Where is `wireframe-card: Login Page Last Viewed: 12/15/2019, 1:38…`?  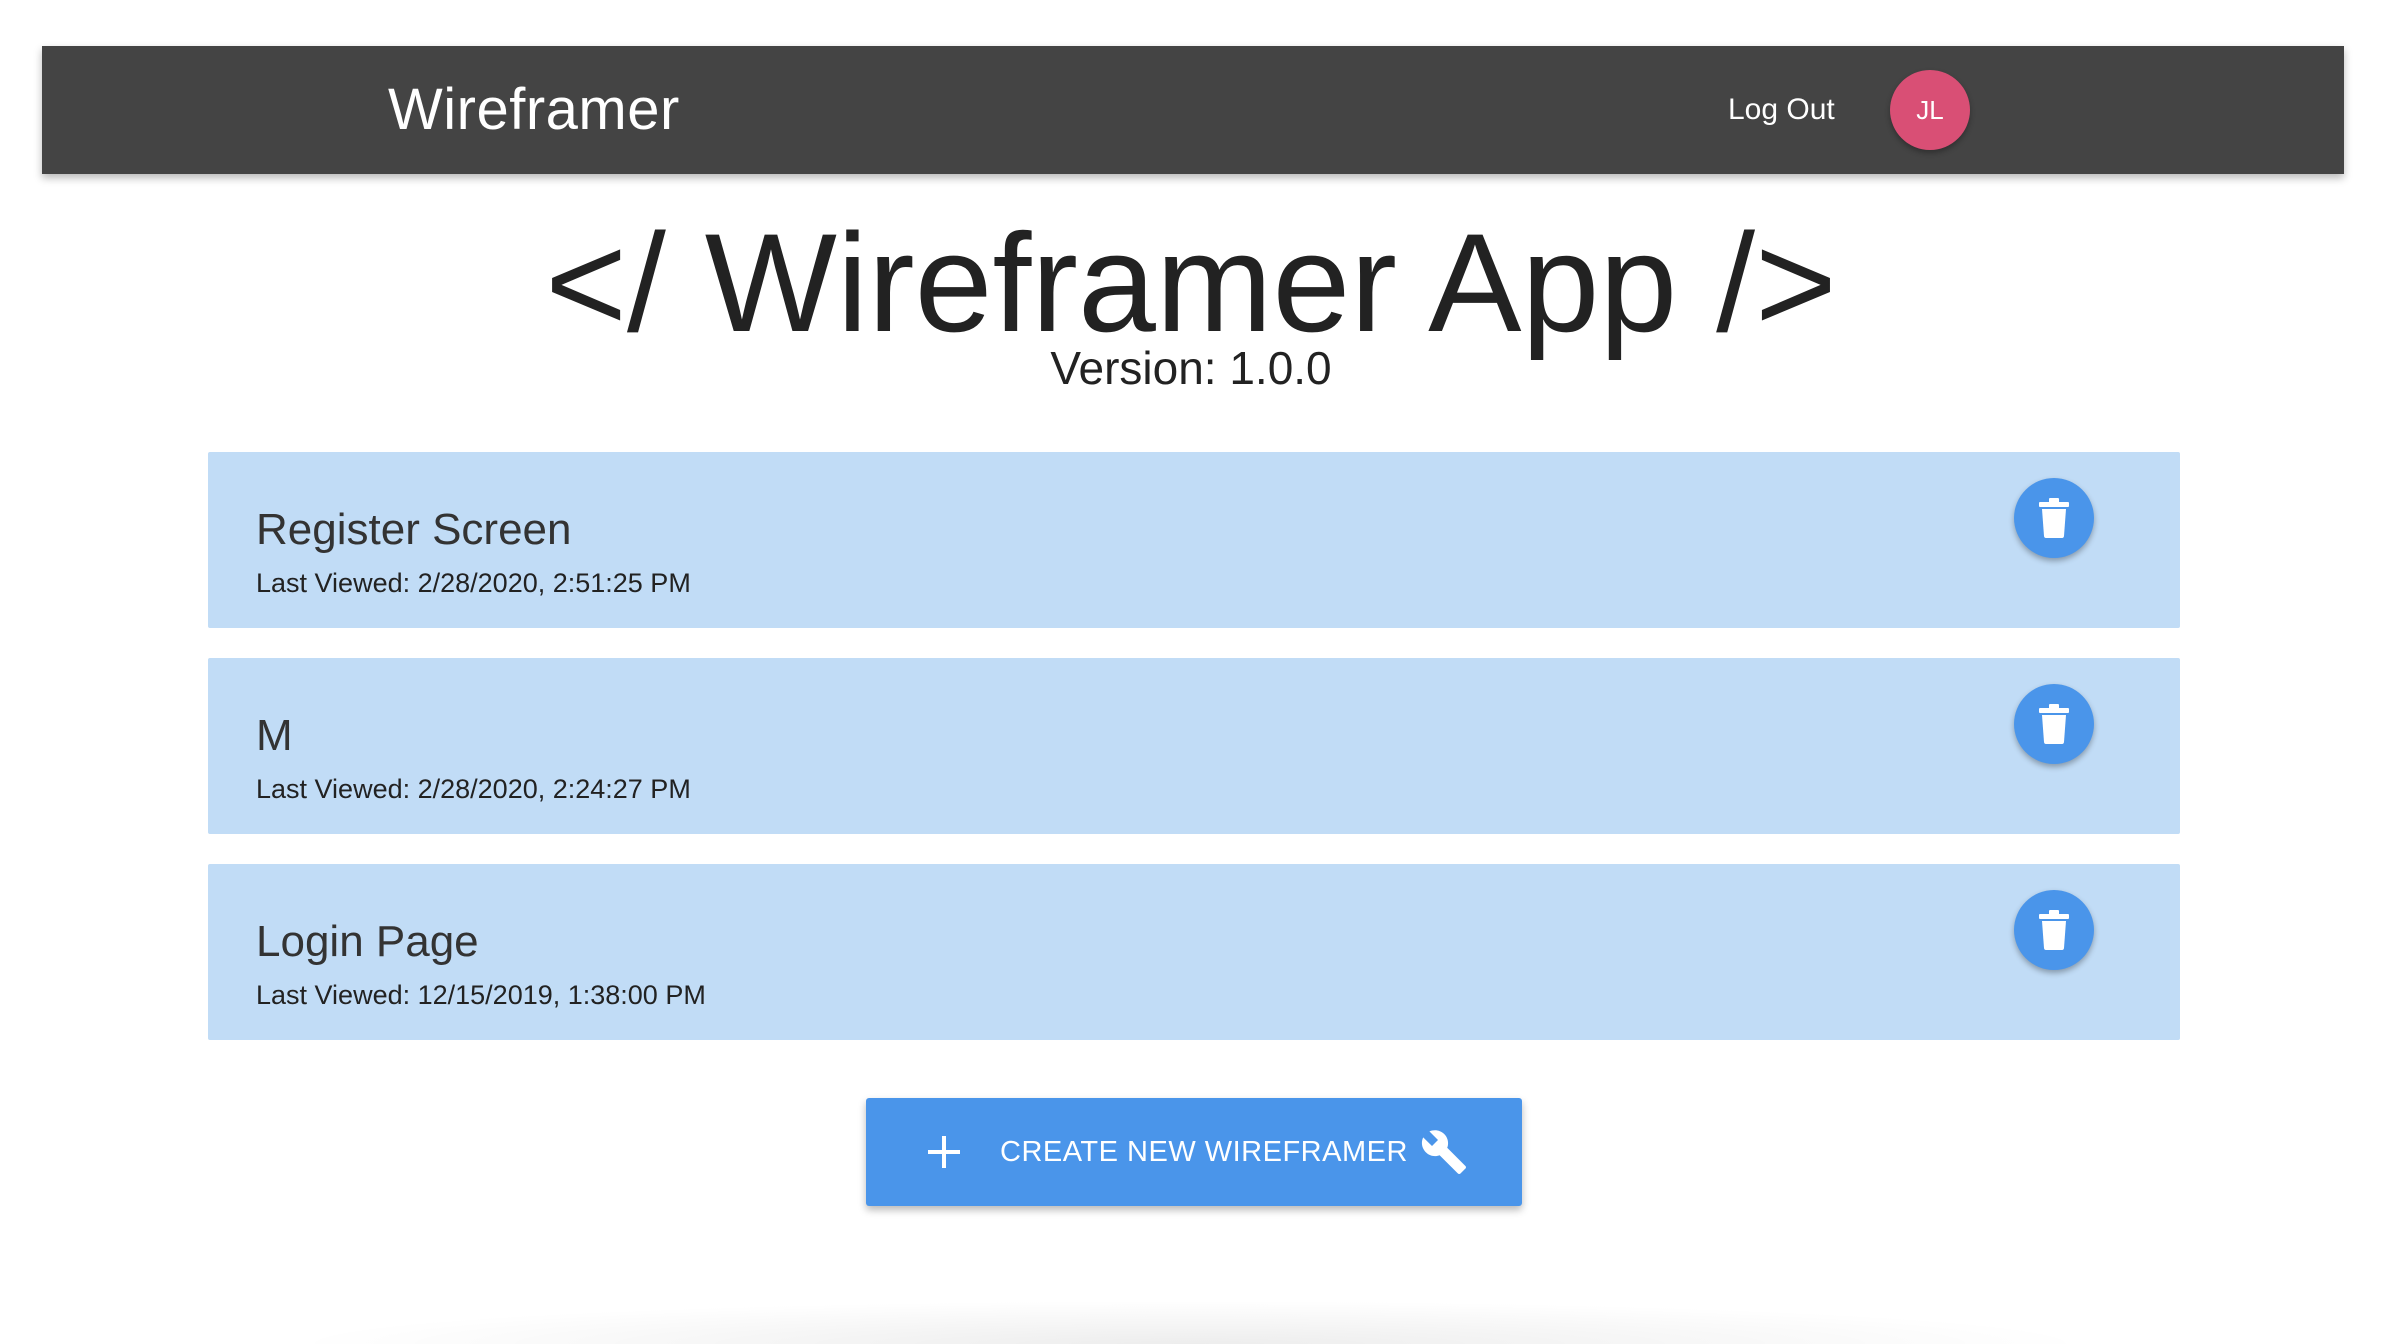 wireframe-card: Login Page Last Viewed: 12/15/2019, 1:38… is located at coordinates (1194, 952).